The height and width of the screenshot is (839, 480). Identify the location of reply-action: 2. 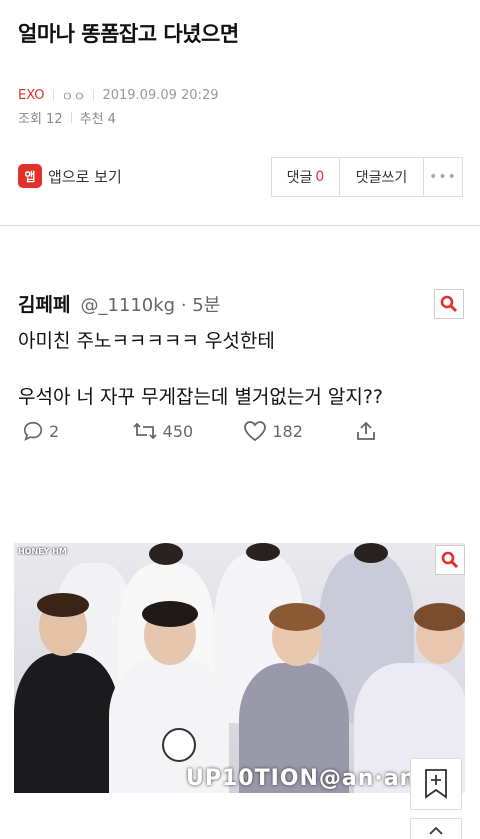
(77, 431).